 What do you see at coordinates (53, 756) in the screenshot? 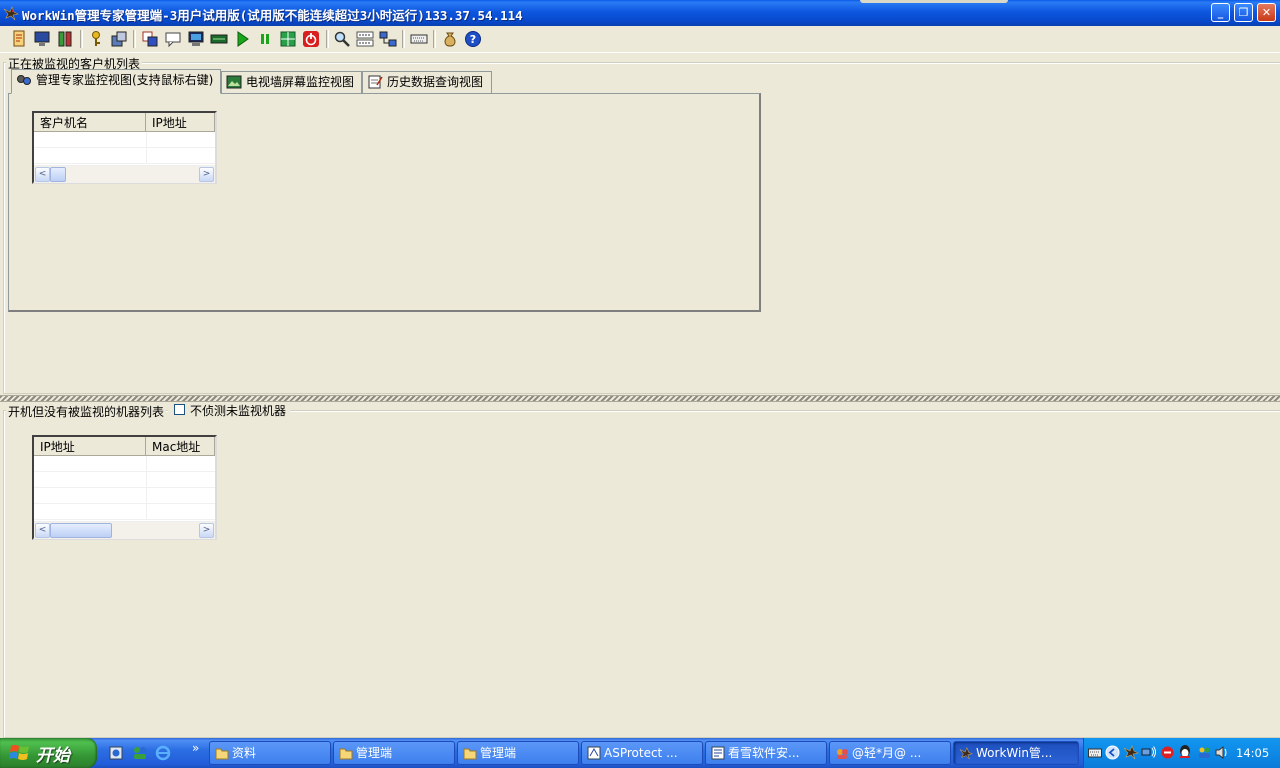
I see `start-label: 开始` at bounding box center [53, 756].